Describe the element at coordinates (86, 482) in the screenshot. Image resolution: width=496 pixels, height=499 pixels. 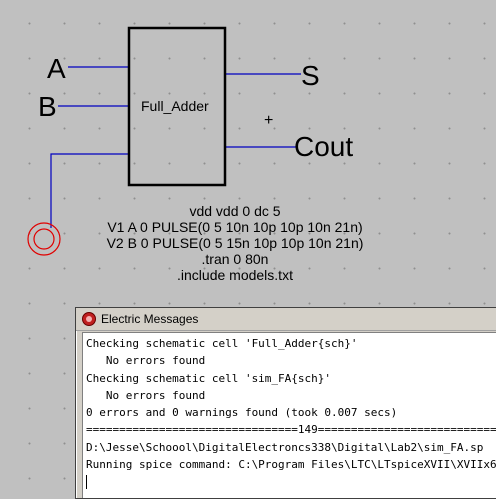
I see `text-caret` at that location.